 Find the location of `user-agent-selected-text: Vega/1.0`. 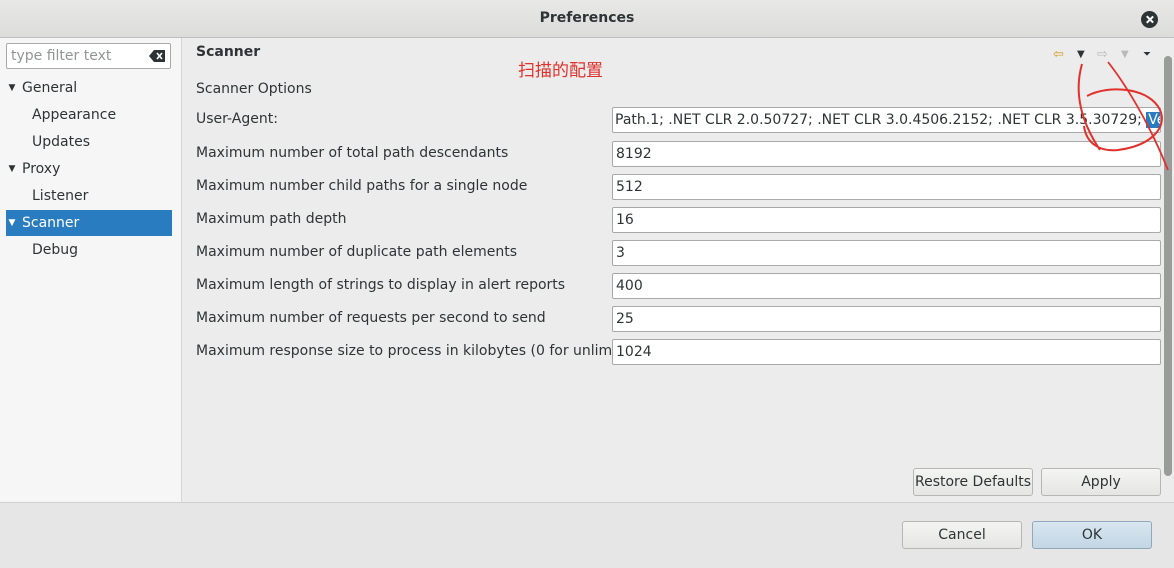

user-agent-selected-text: Vega/1.0 is located at coordinates (1153, 120).